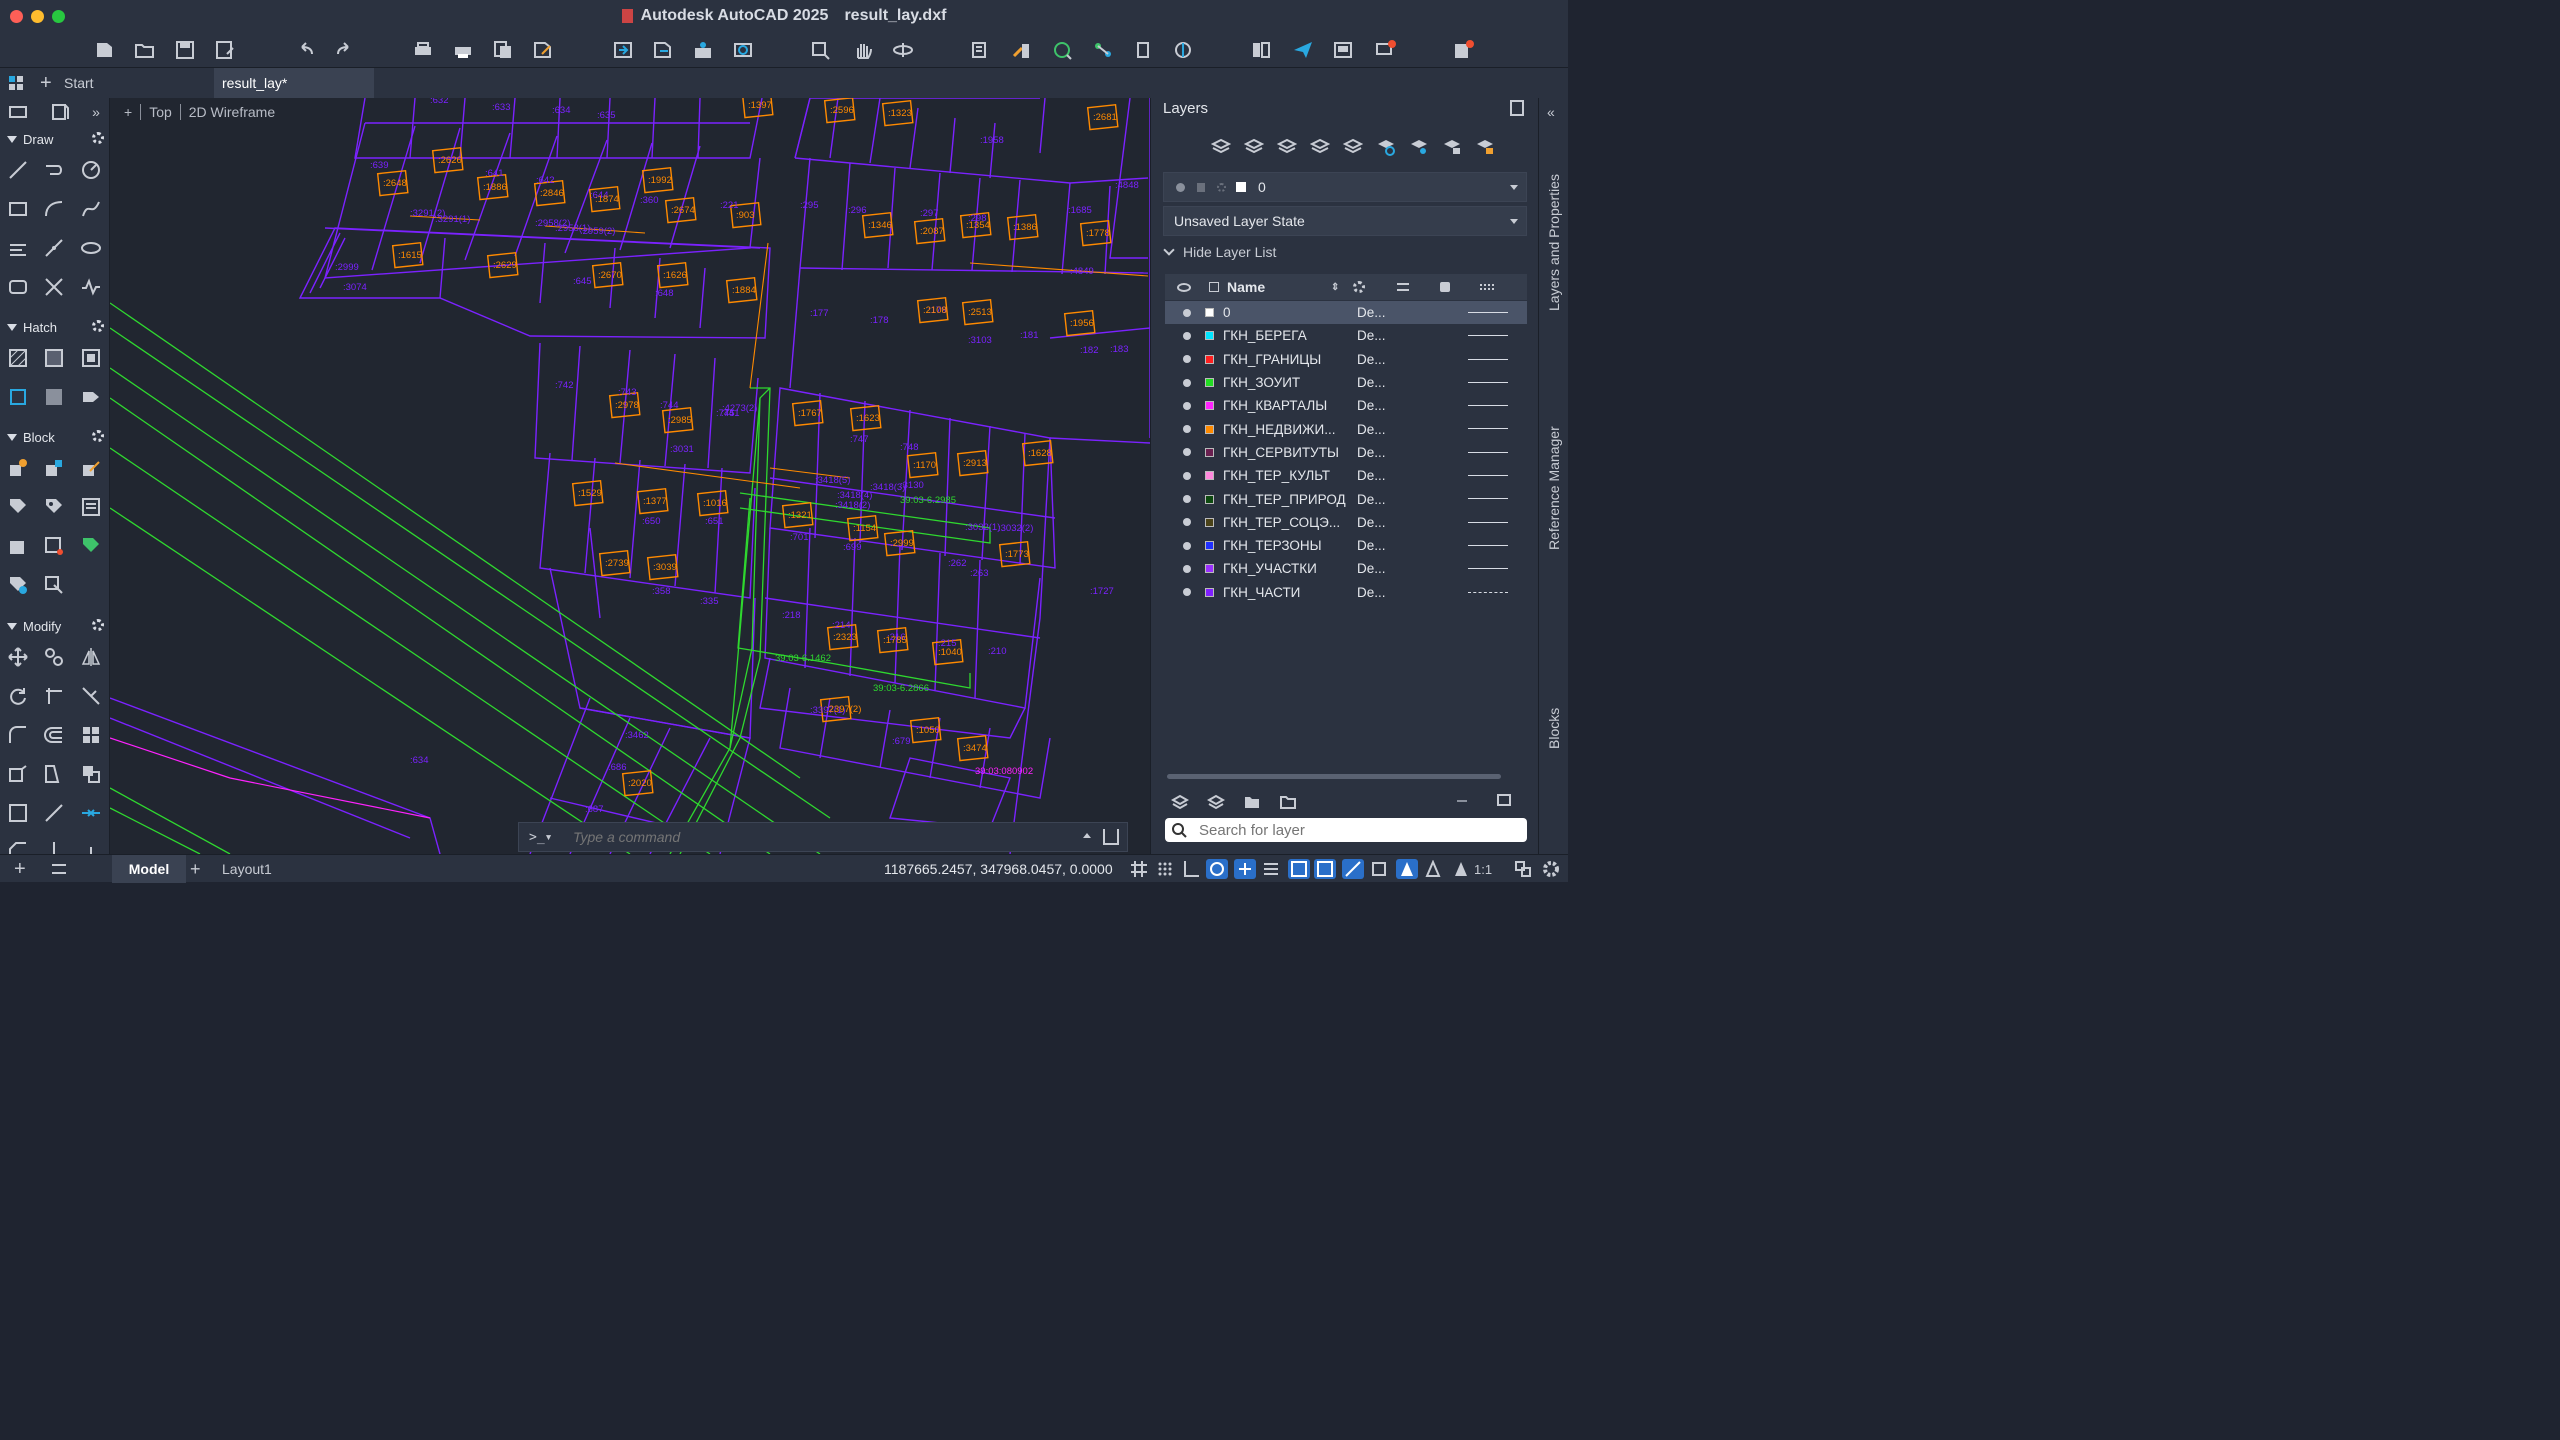  I want to click on rectangle-icon, so click(18, 209).